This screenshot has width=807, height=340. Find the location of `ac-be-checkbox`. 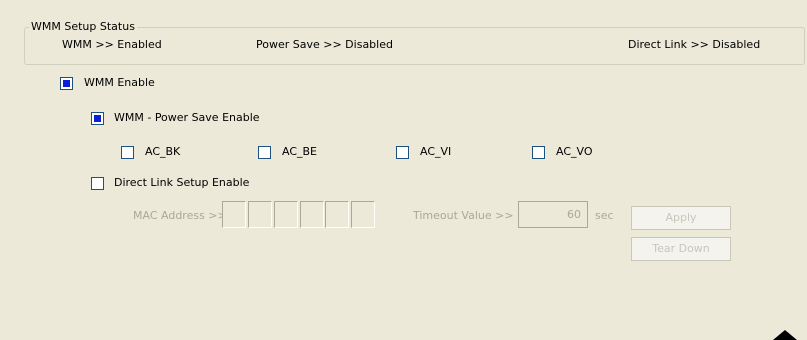

ac-be-checkbox is located at coordinates (264, 152).